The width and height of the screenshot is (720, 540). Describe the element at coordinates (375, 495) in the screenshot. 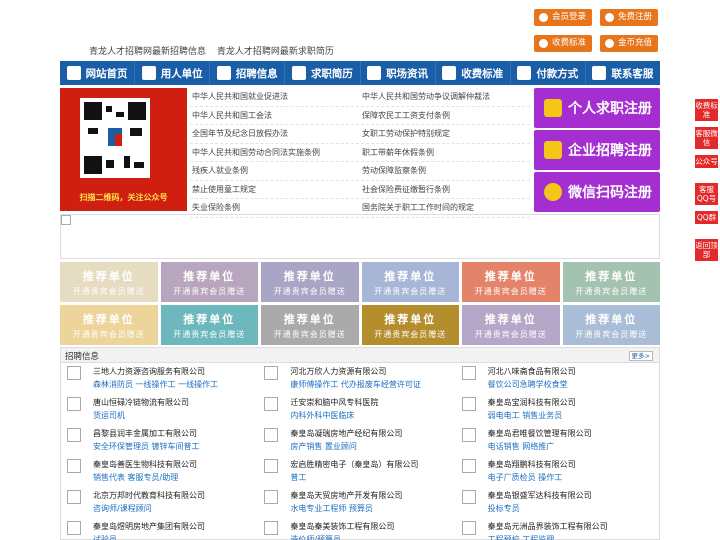

I see `company-name: 秦皇岛天贸房地产开发有限公司` at that location.